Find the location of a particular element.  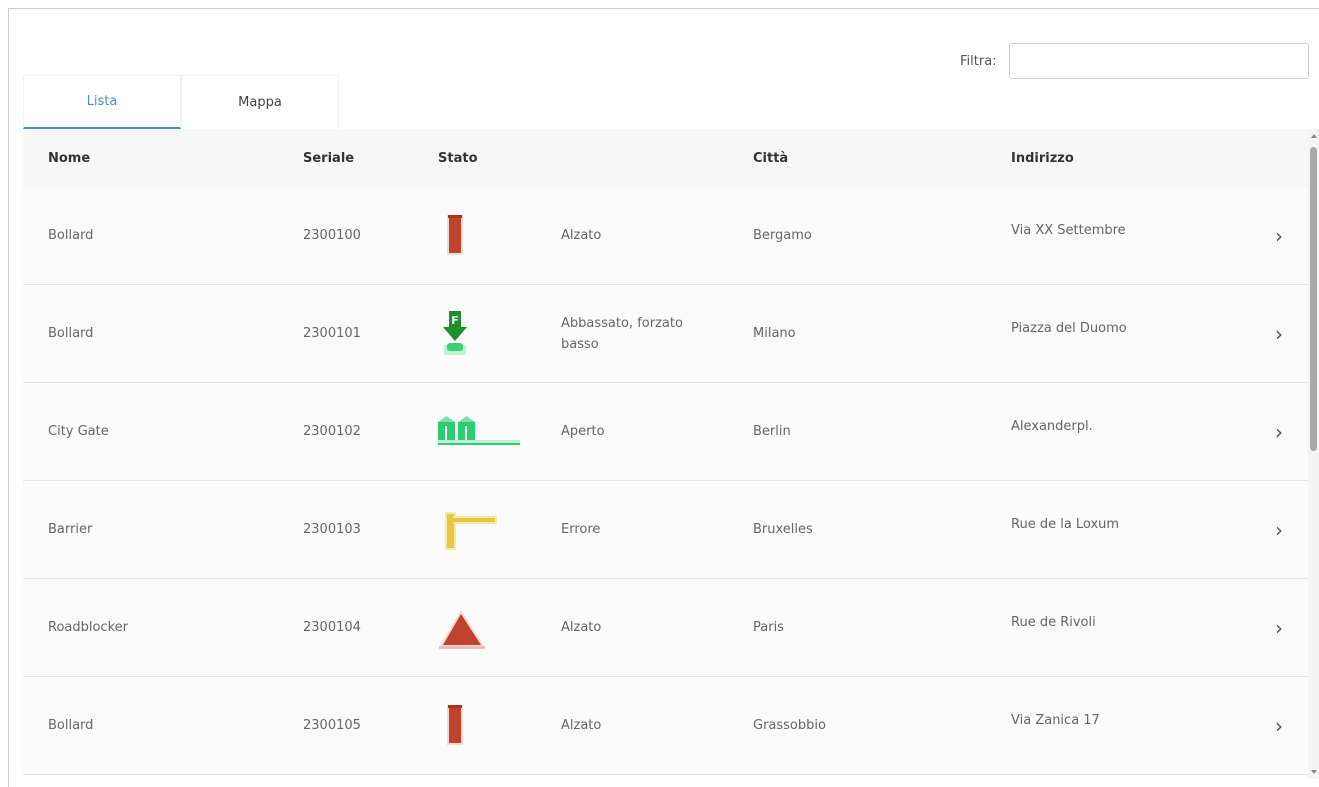

cell-stato: Errore is located at coordinates (581, 529).